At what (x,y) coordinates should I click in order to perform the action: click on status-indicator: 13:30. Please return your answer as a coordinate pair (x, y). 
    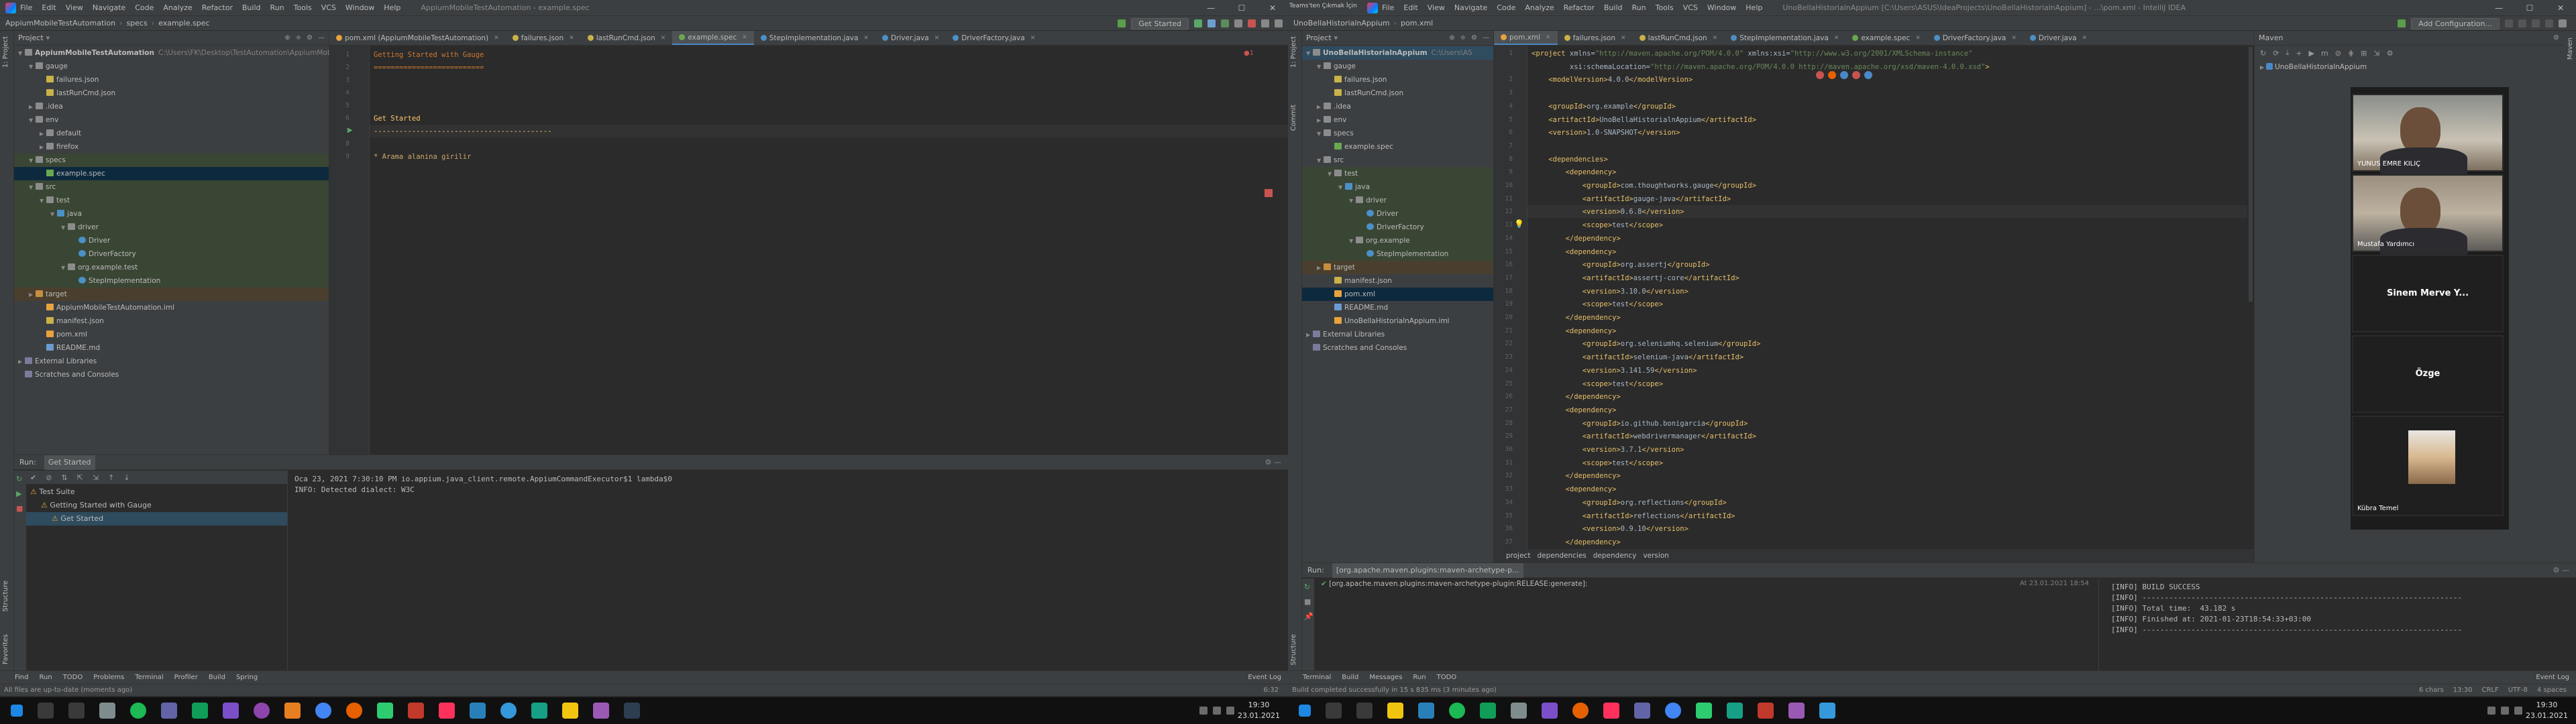
    Looking at the image, I should click on (2463, 690).